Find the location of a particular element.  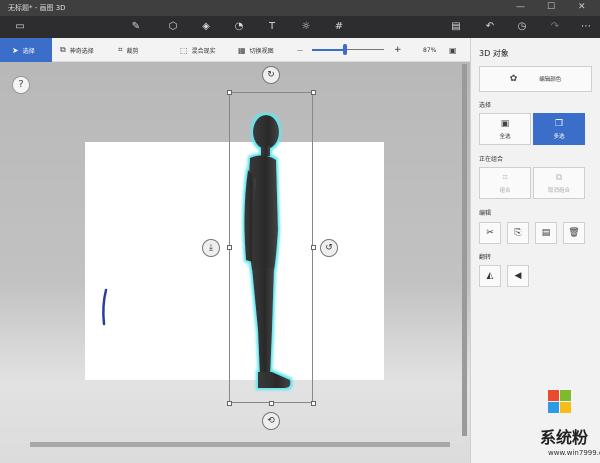

crop-label: 裁剪 is located at coordinates (132, 51).